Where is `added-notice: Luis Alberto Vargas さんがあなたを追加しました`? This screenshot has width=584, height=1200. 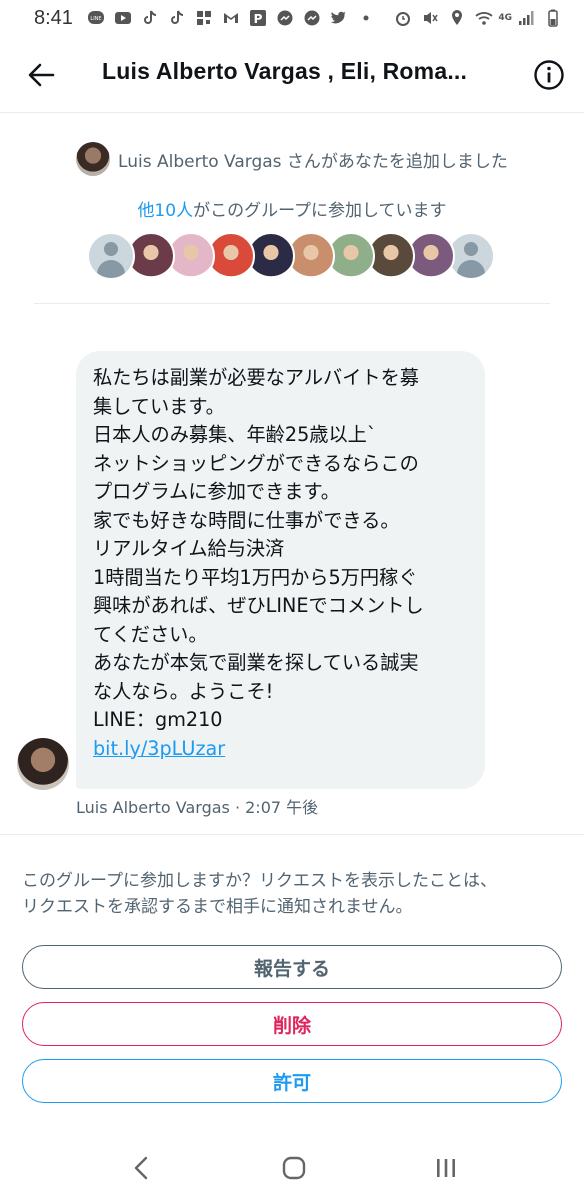
added-notice: Luis Alberto Vargas さんがあなたを追加しました is located at coordinates (292, 159).